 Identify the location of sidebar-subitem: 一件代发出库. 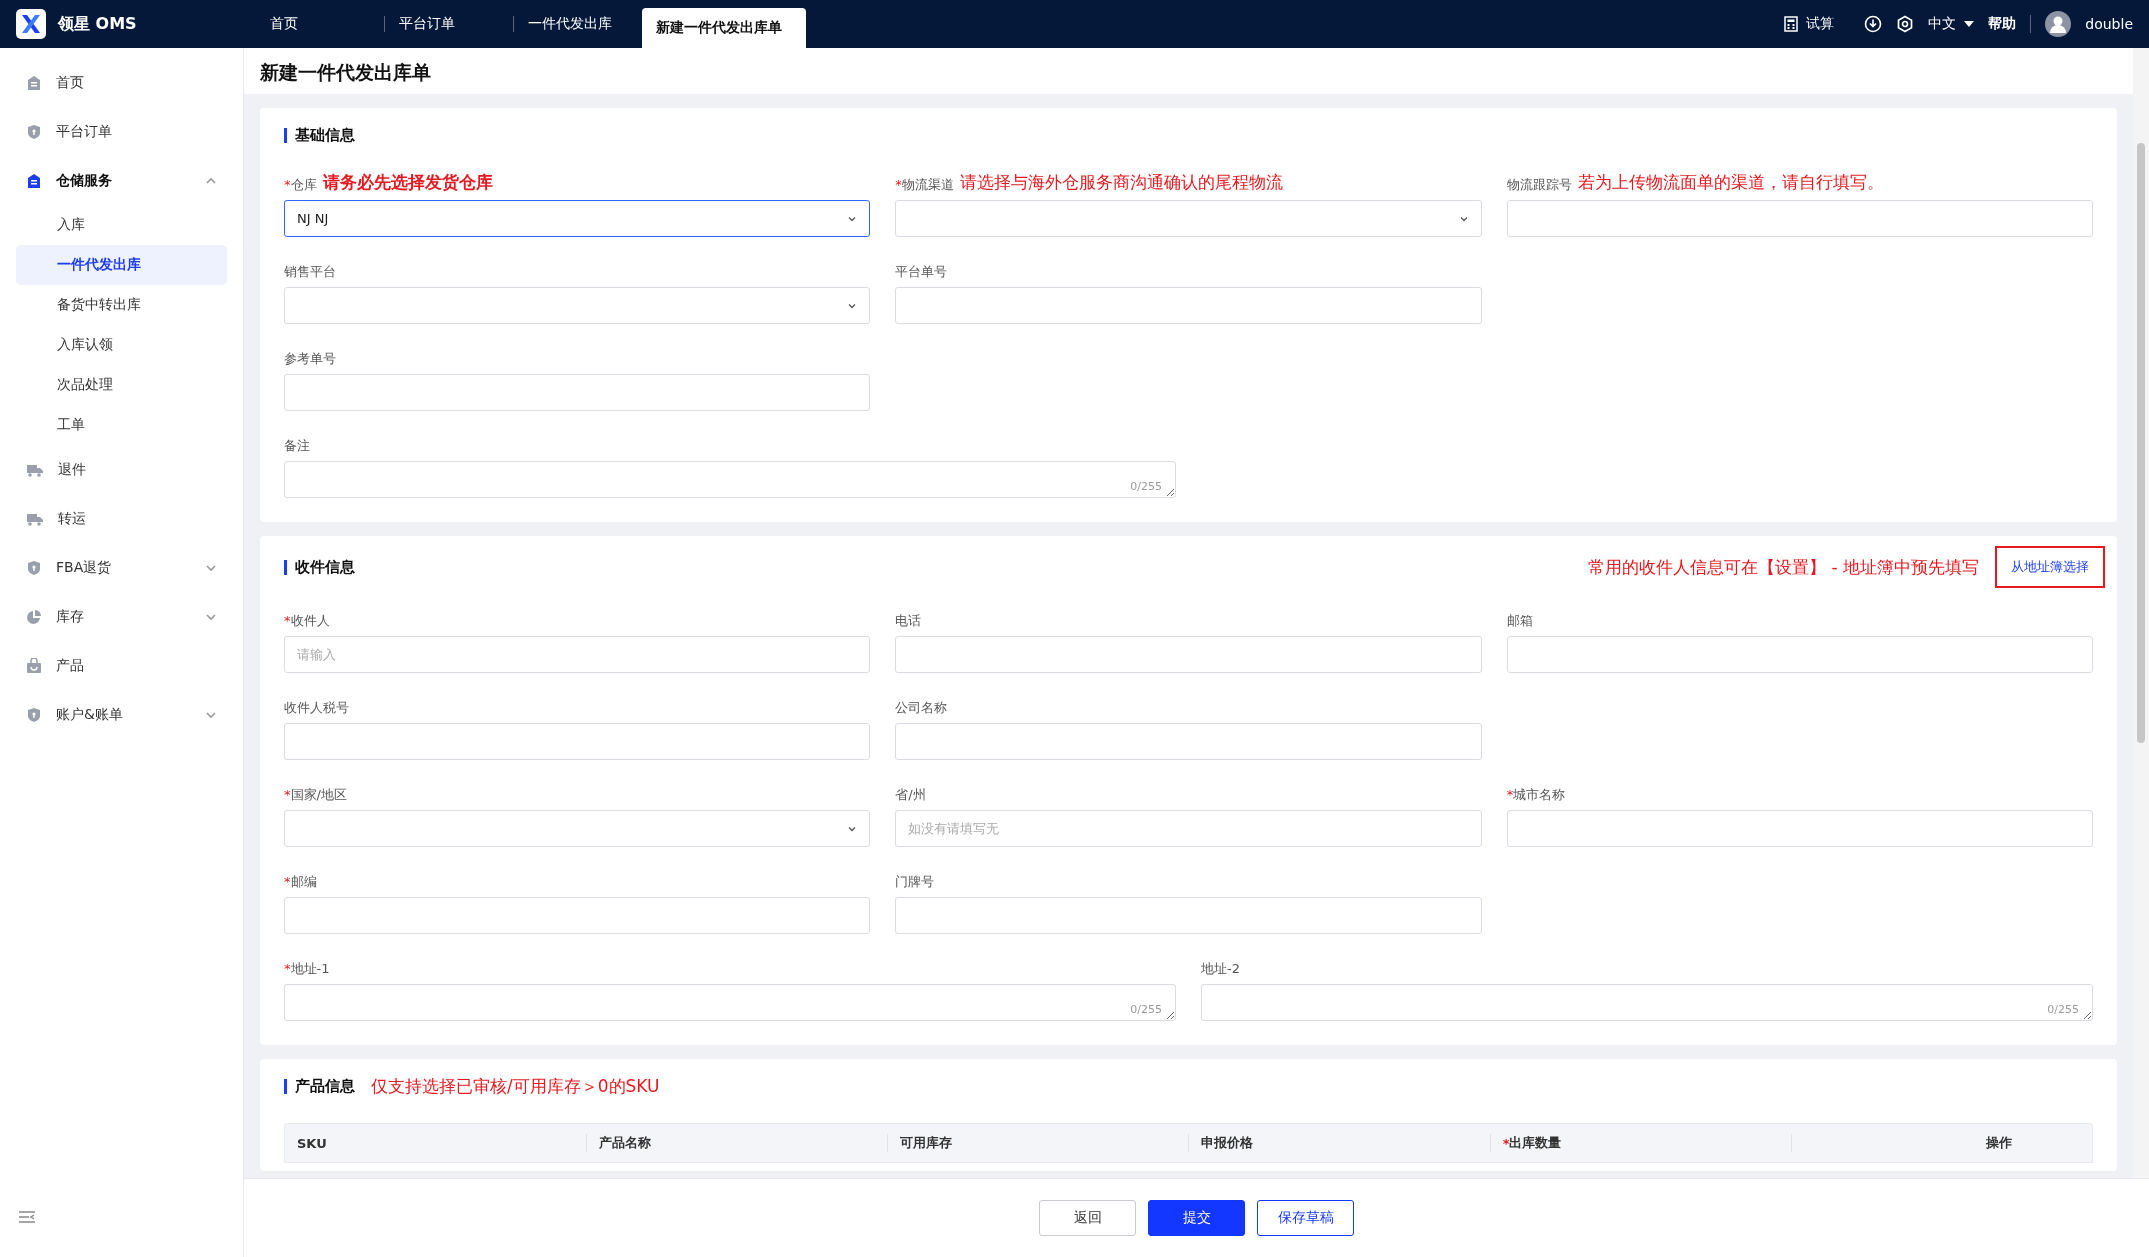
(121, 265).